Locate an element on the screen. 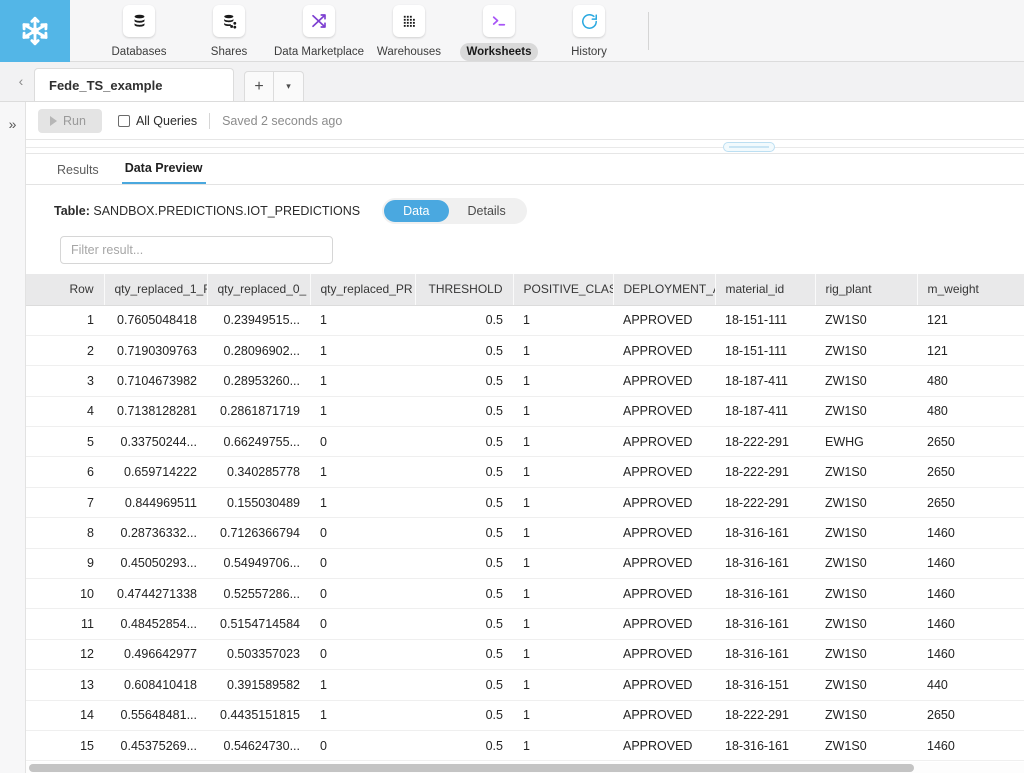 This screenshot has height=773, width=1024. cell-row: 2 is located at coordinates (65, 351).